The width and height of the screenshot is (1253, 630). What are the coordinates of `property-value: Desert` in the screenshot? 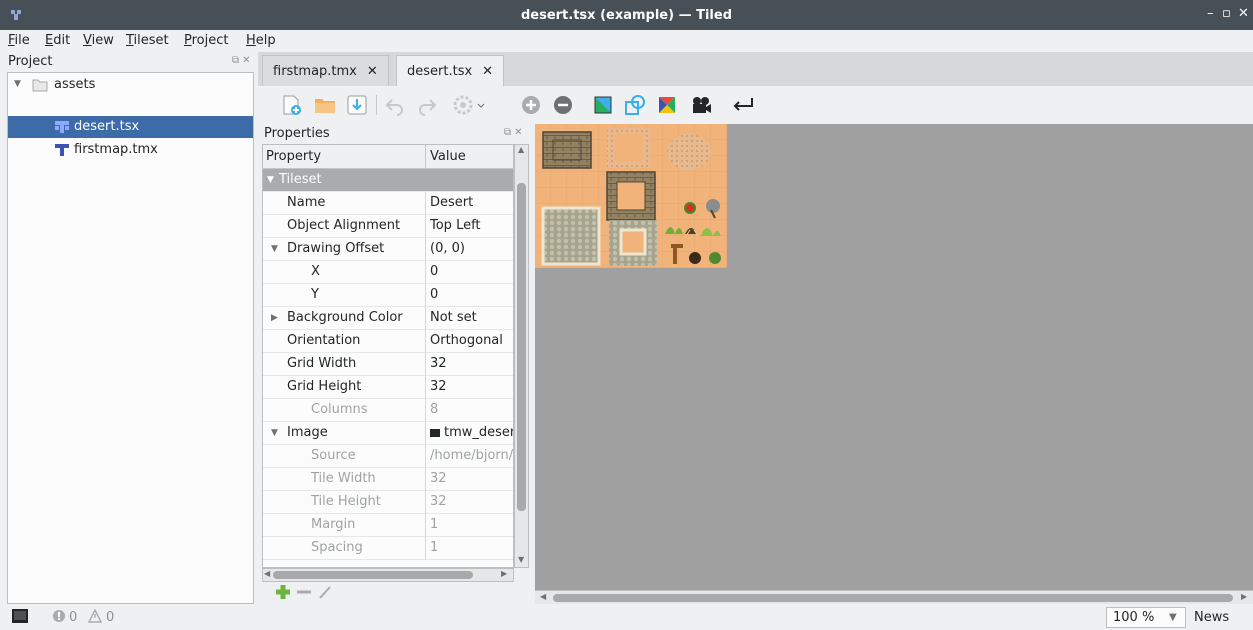 It's located at (471, 202).